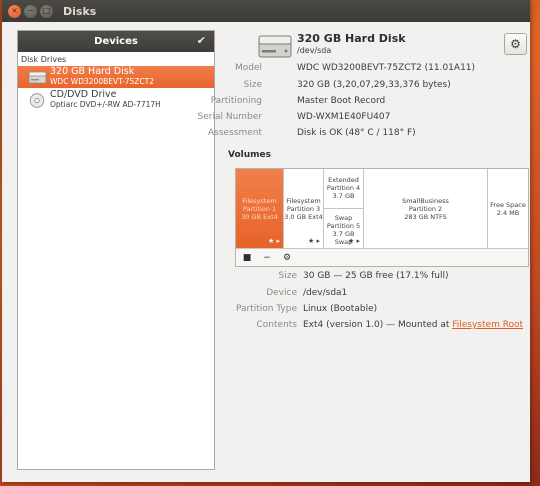  What do you see at coordinates (508, 213) in the screenshot?
I see `free-space-line-2: 2.4 MB` at bounding box center [508, 213].